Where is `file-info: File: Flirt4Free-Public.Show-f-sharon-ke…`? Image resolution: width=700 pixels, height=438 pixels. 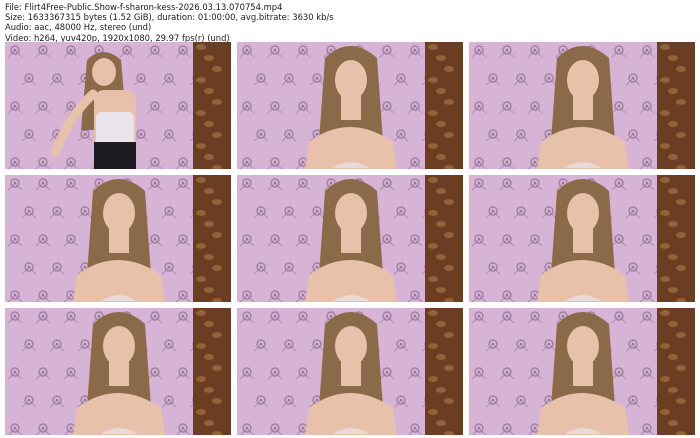
file-info: File: Flirt4Free-Public.Show-f-sharon-ke… is located at coordinates (169, 22).